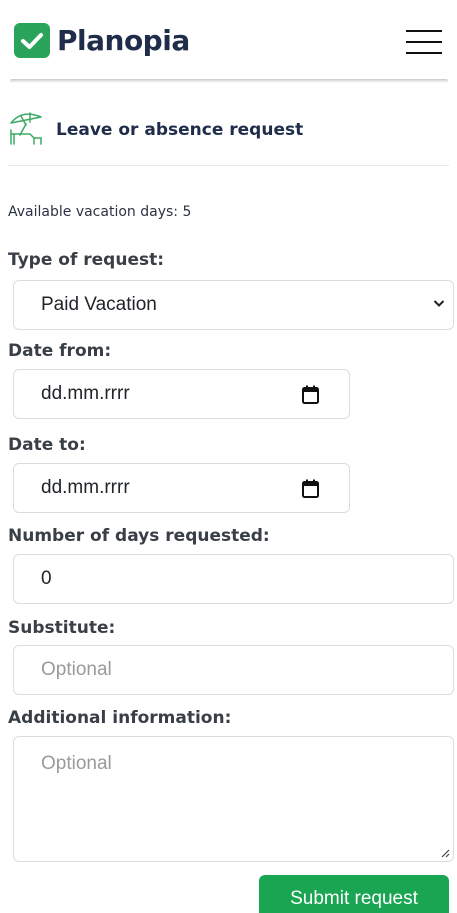 Image resolution: width=457 pixels, height=913 pixels. What do you see at coordinates (354, 894) in the screenshot?
I see `submit-request-button: Submit request` at bounding box center [354, 894].